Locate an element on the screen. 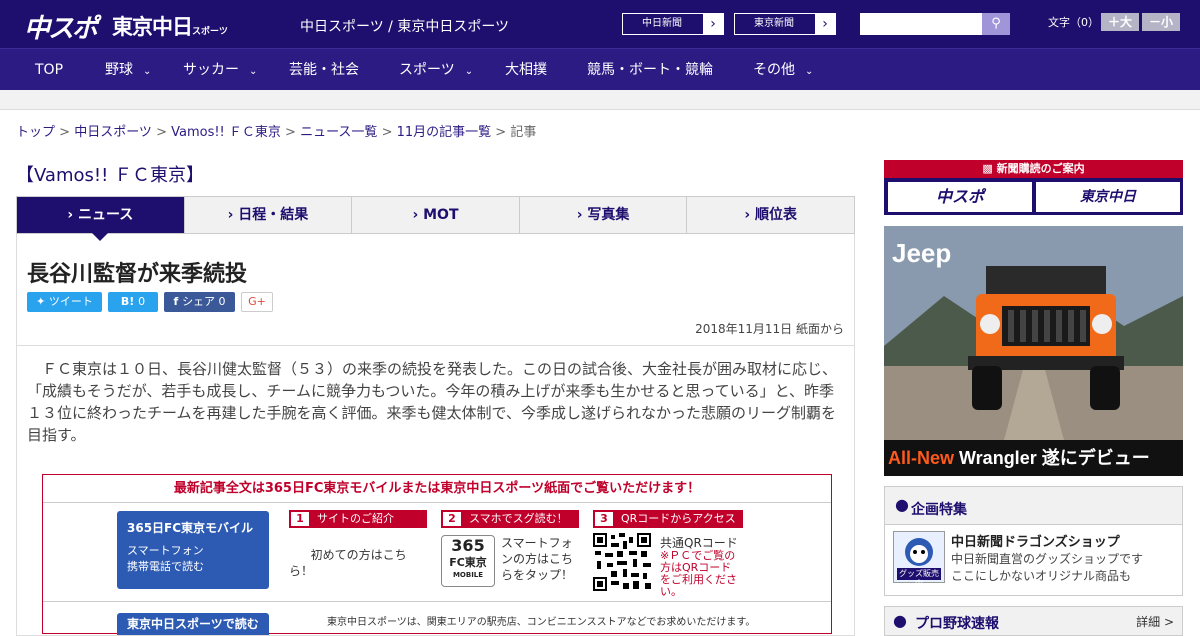 The width and height of the screenshot is (1200, 636). nav-label: TOP is located at coordinates (49, 70).